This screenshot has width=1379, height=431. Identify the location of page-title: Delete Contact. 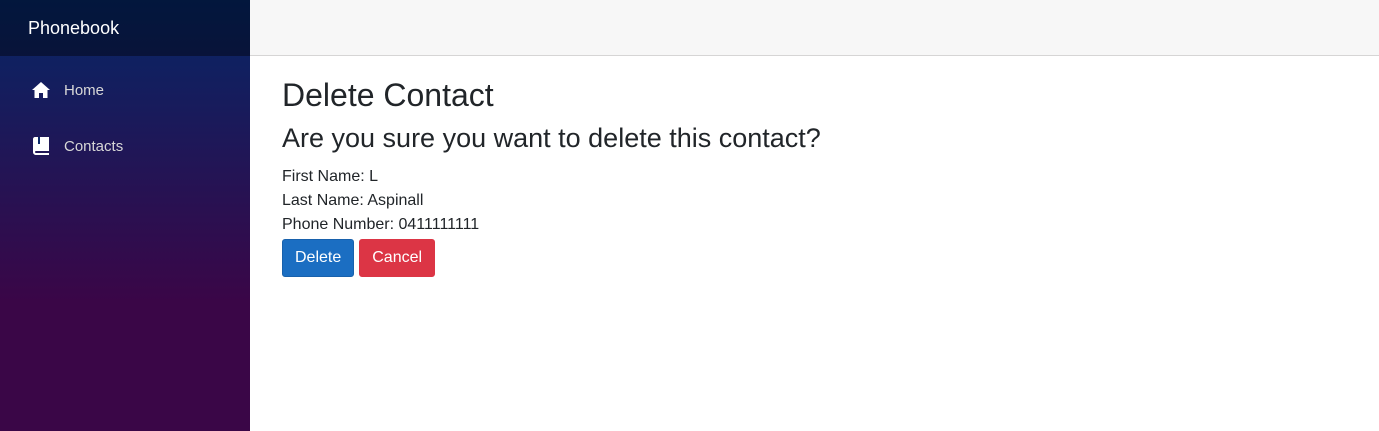
(388, 95).